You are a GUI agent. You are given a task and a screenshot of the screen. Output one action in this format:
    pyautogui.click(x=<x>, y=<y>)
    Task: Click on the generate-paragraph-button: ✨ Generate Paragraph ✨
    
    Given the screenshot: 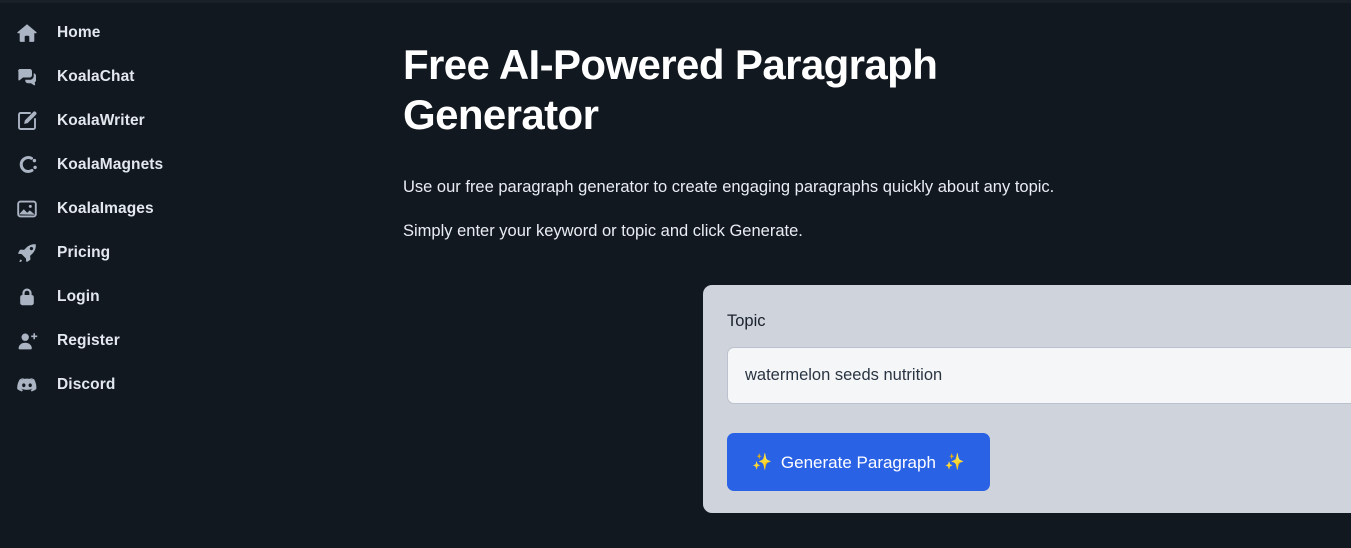 What is the action you would take?
    pyautogui.click(x=858, y=462)
    